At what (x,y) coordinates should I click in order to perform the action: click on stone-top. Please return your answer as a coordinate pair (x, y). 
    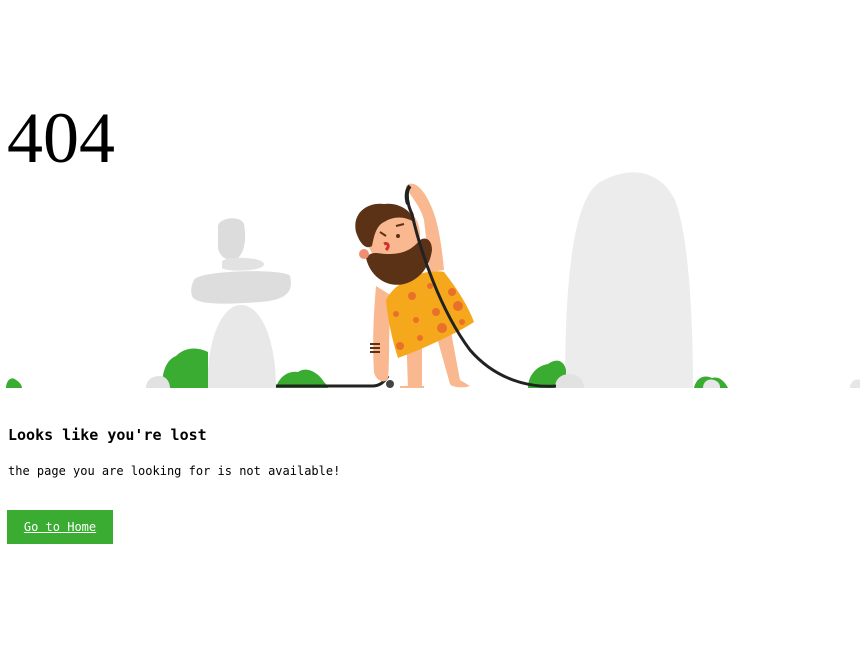
    Looking at the image, I should click on (231, 239).